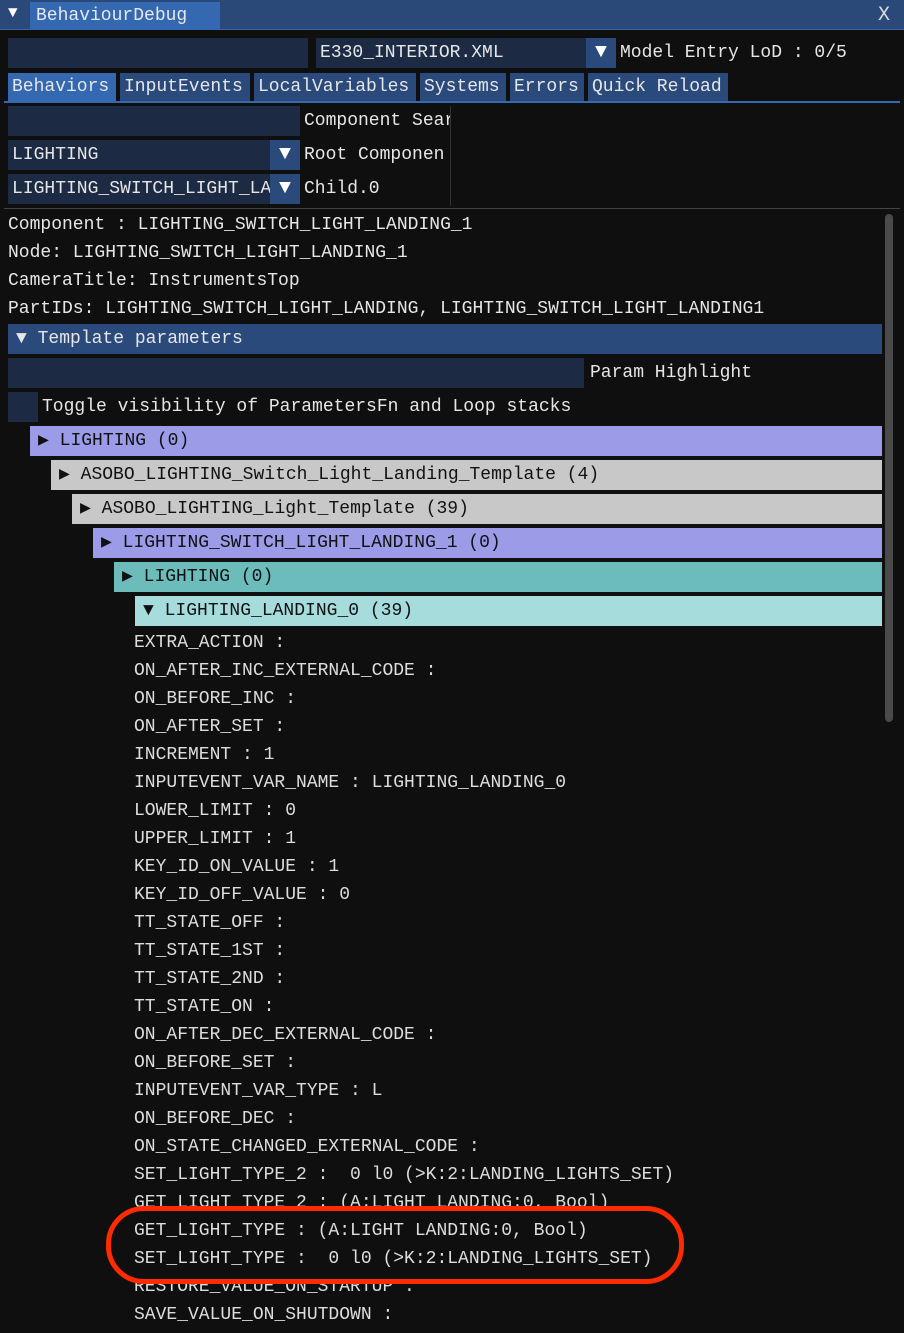 This screenshot has width=904, height=1333. I want to click on param-row: TT_STATE_OFF :, so click(210, 923).